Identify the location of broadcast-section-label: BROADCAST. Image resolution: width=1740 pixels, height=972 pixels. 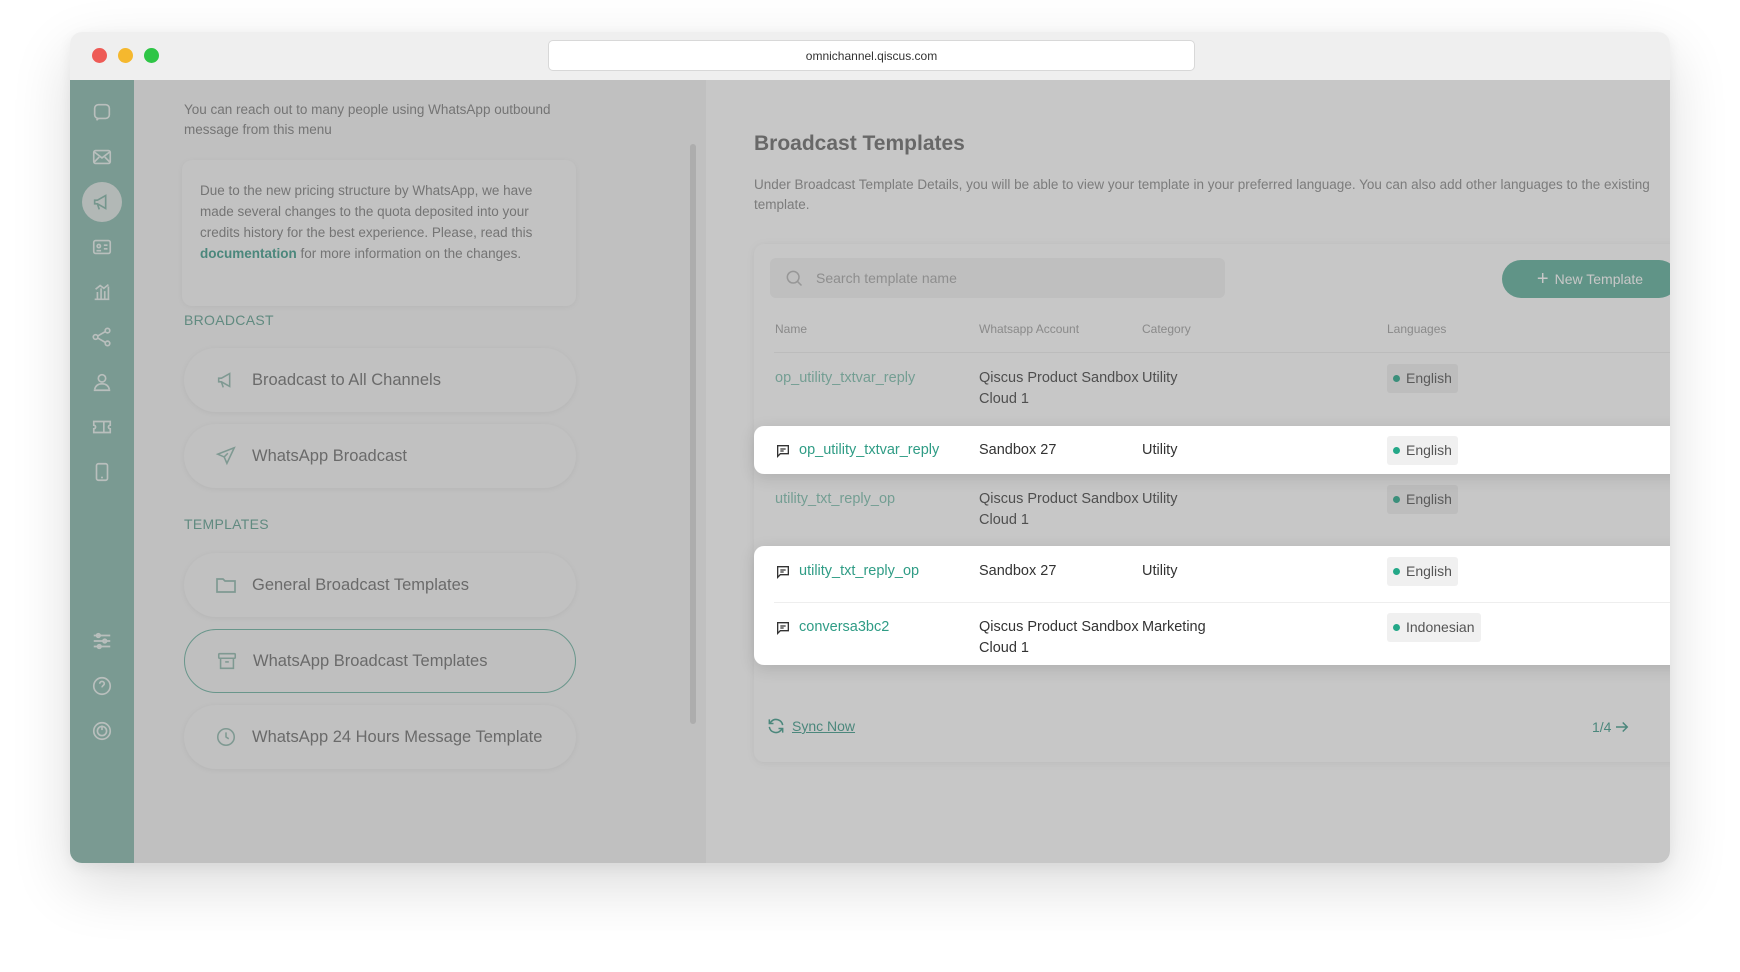
(229, 320).